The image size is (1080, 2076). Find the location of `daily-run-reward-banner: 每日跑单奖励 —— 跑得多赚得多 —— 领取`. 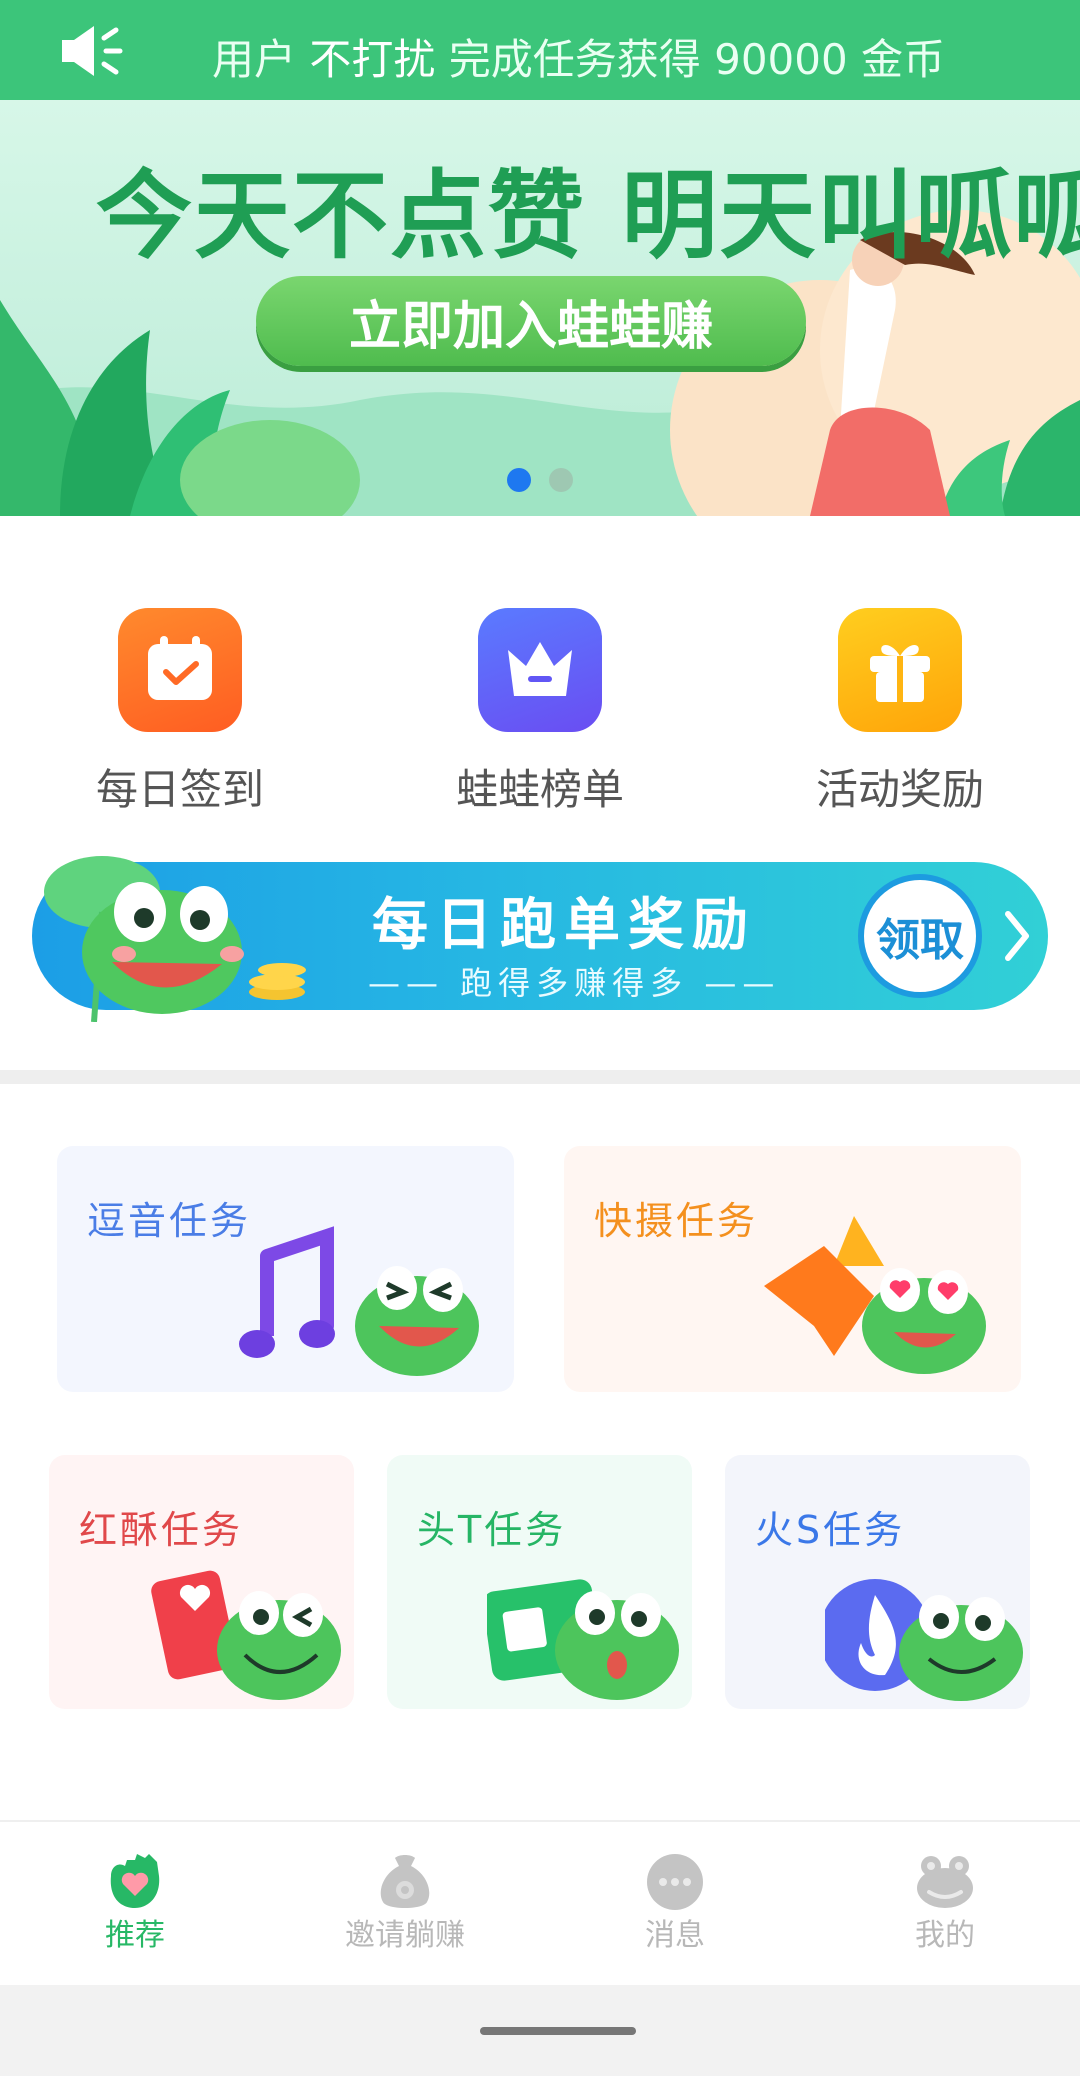

daily-run-reward-banner: 每日跑单奖励 —— 跑得多赚得多 —— 领取 is located at coordinates (540, 939).